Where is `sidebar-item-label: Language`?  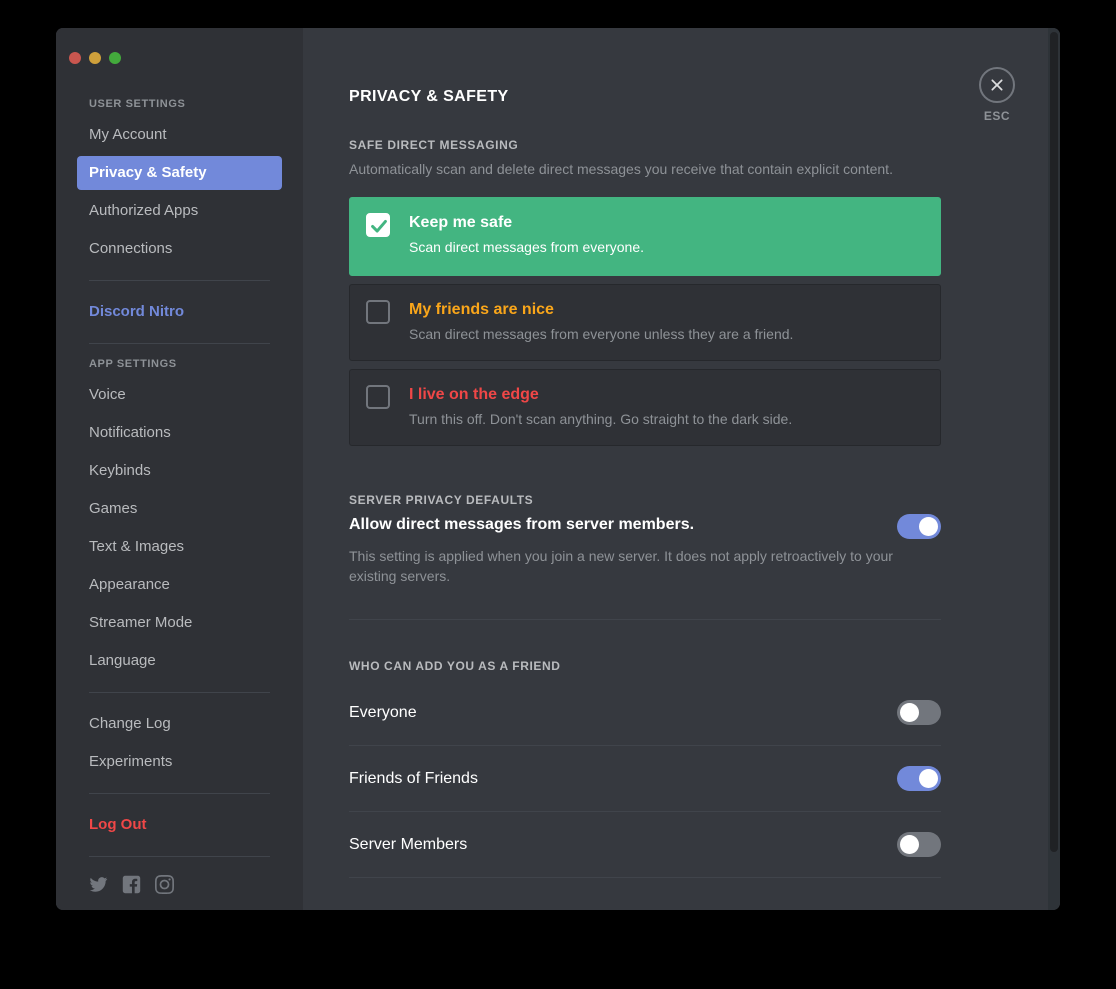 sidebar-item-label: Language is located at coordinates (122, 660).